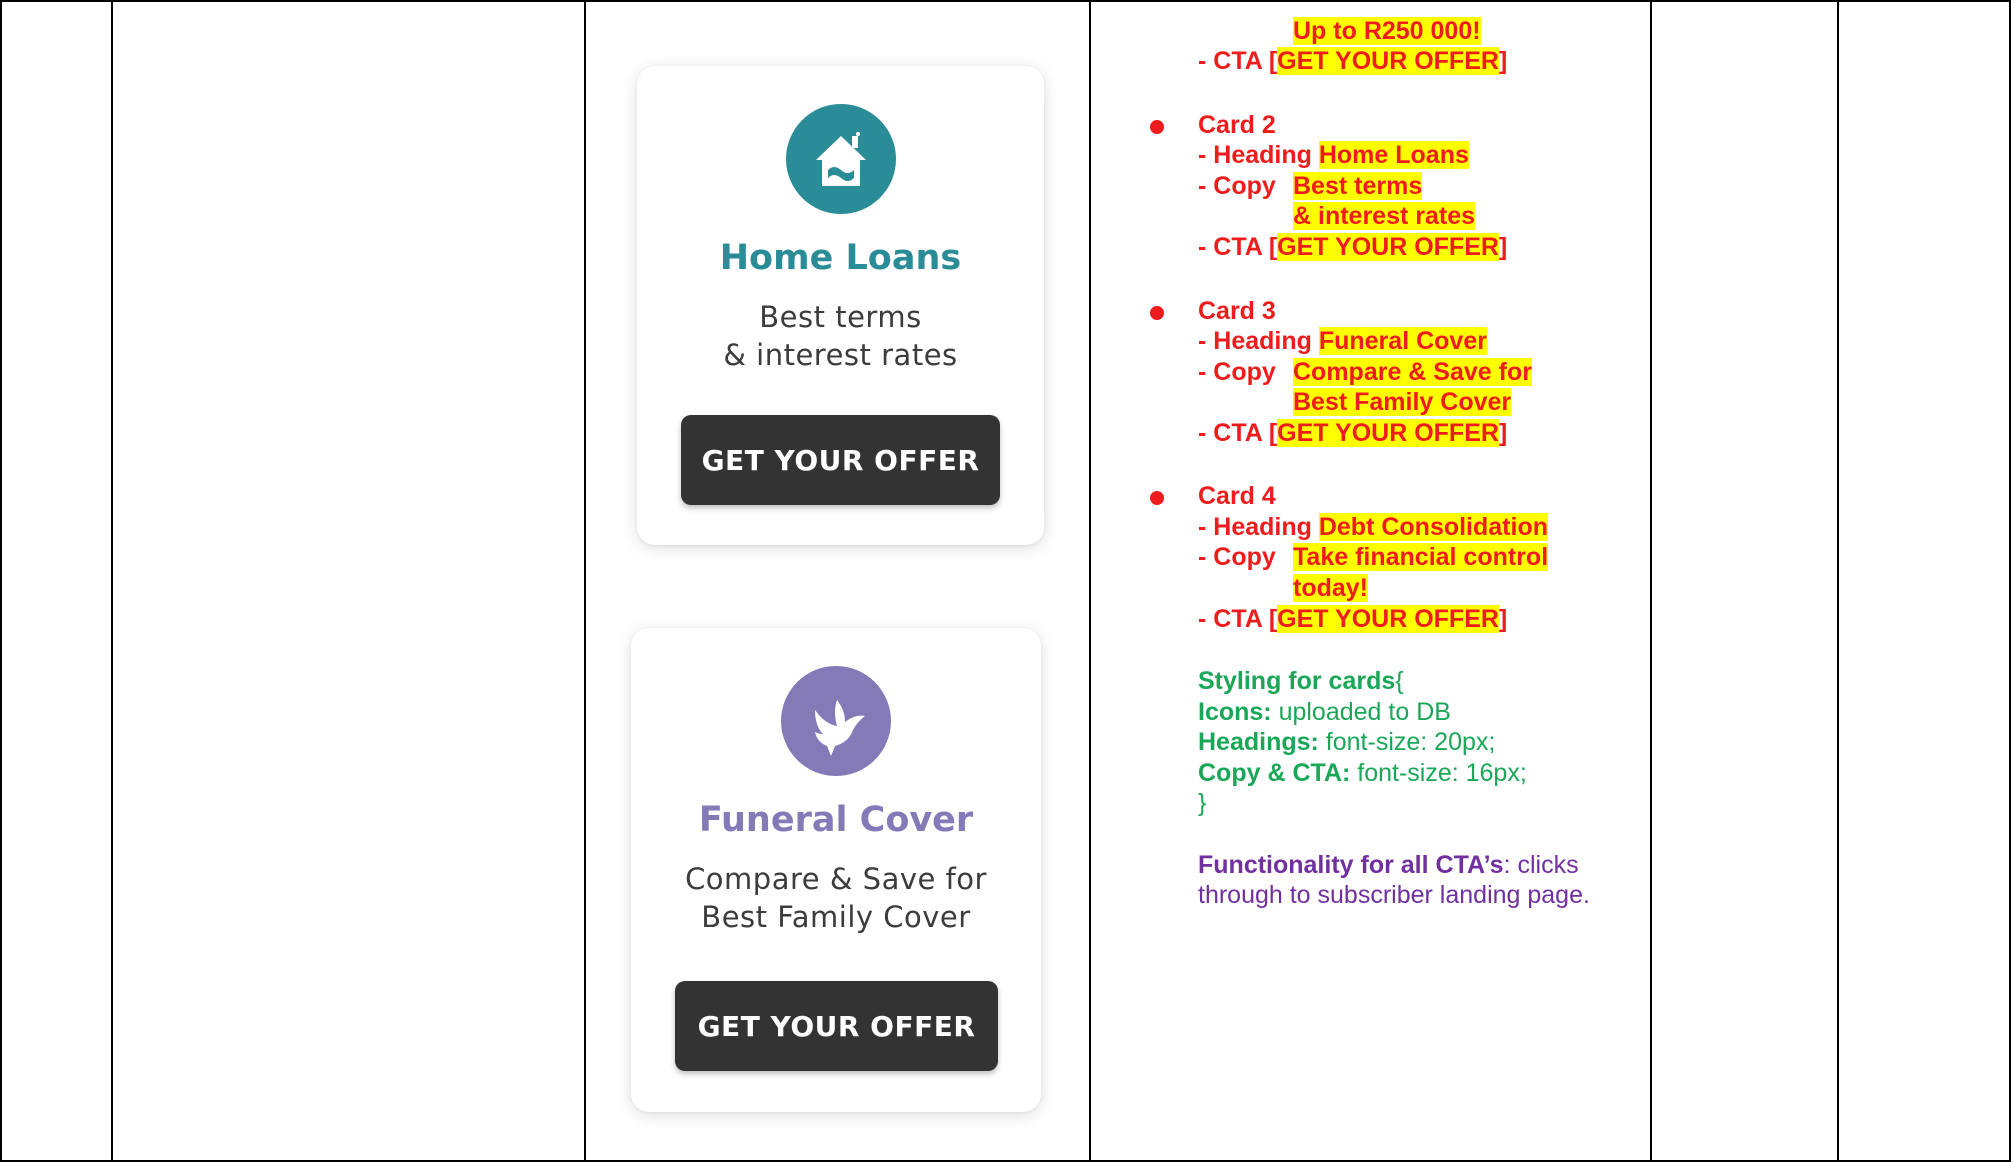  I want to click on card-copy-line: Best Family Cover, so click(836, 917).